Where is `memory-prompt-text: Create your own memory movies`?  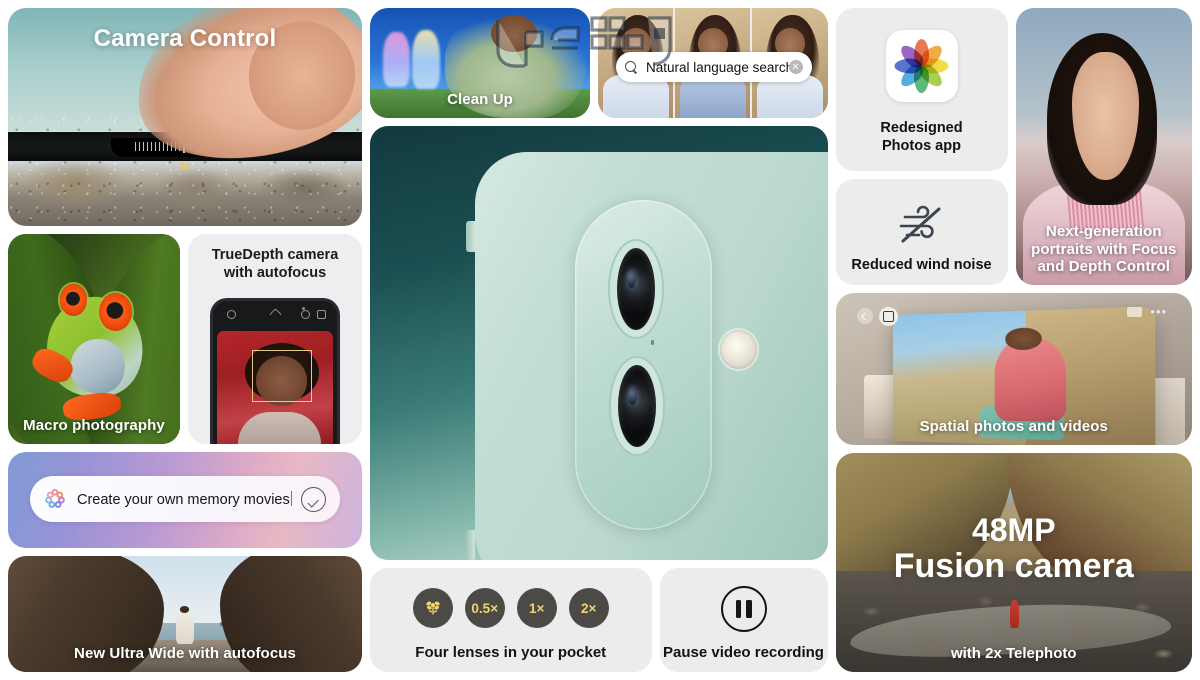
memory-prompt-text: Create your own memory movies is located at coordinates (189, 499).